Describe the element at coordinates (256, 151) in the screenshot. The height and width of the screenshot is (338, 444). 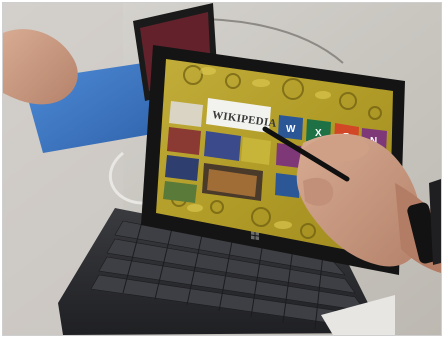
I see `tile-store` at that location.